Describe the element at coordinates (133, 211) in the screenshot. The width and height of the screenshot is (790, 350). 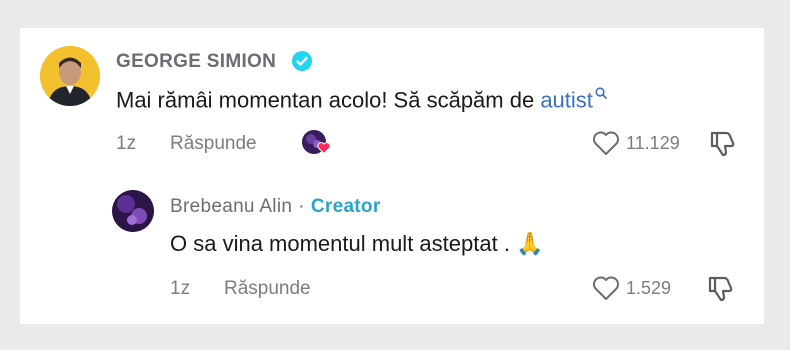
I see `brebeanu-alin-avatar` at that location.